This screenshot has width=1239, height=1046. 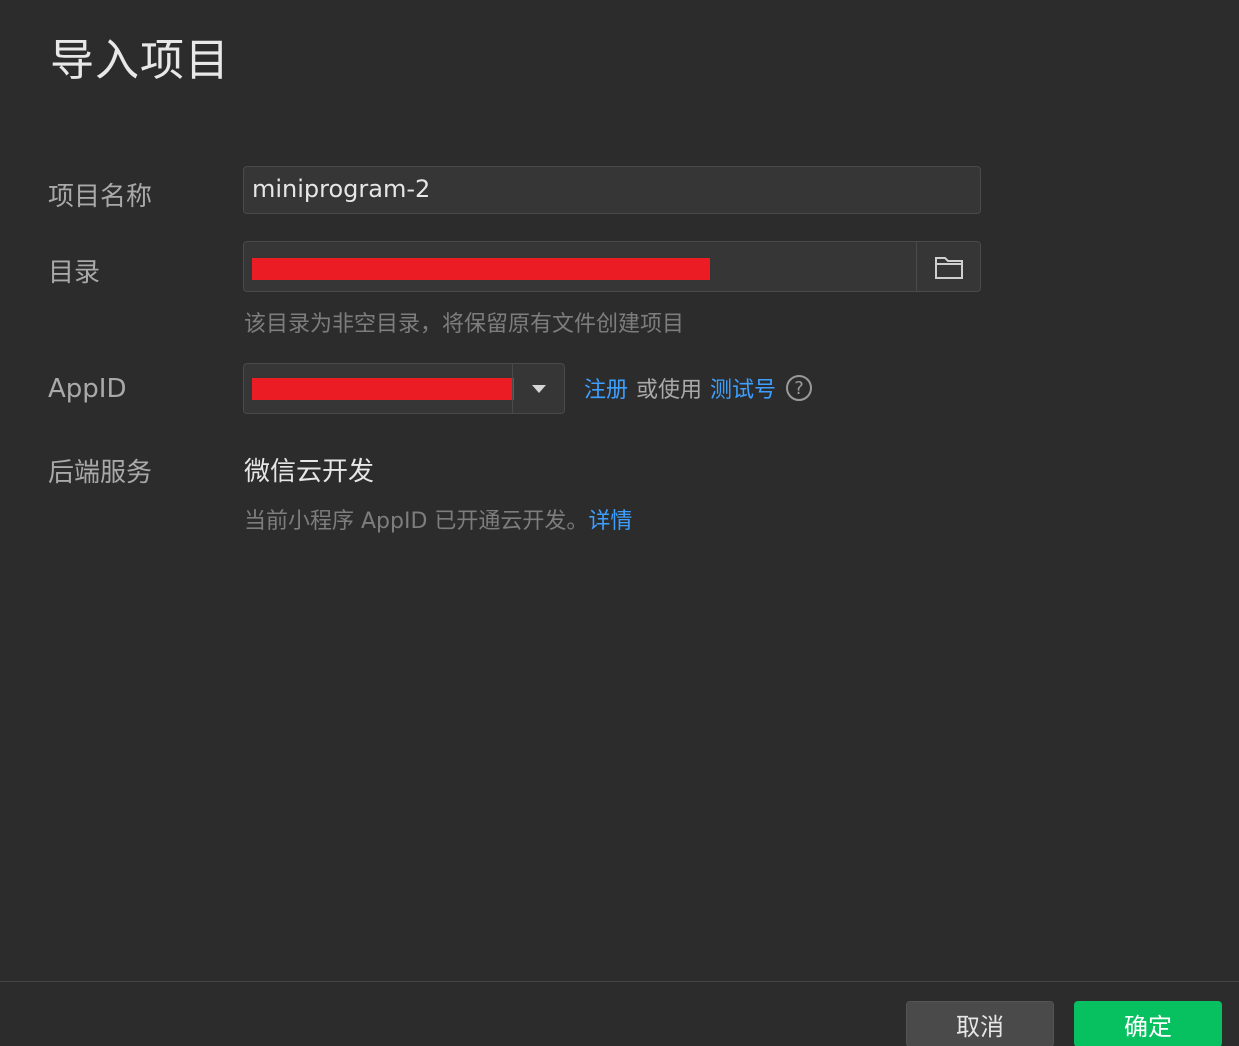 I want to click on directory-hint: 该目录为非空目录，将保留原有文件创建项目, so click(x=464, y=324).